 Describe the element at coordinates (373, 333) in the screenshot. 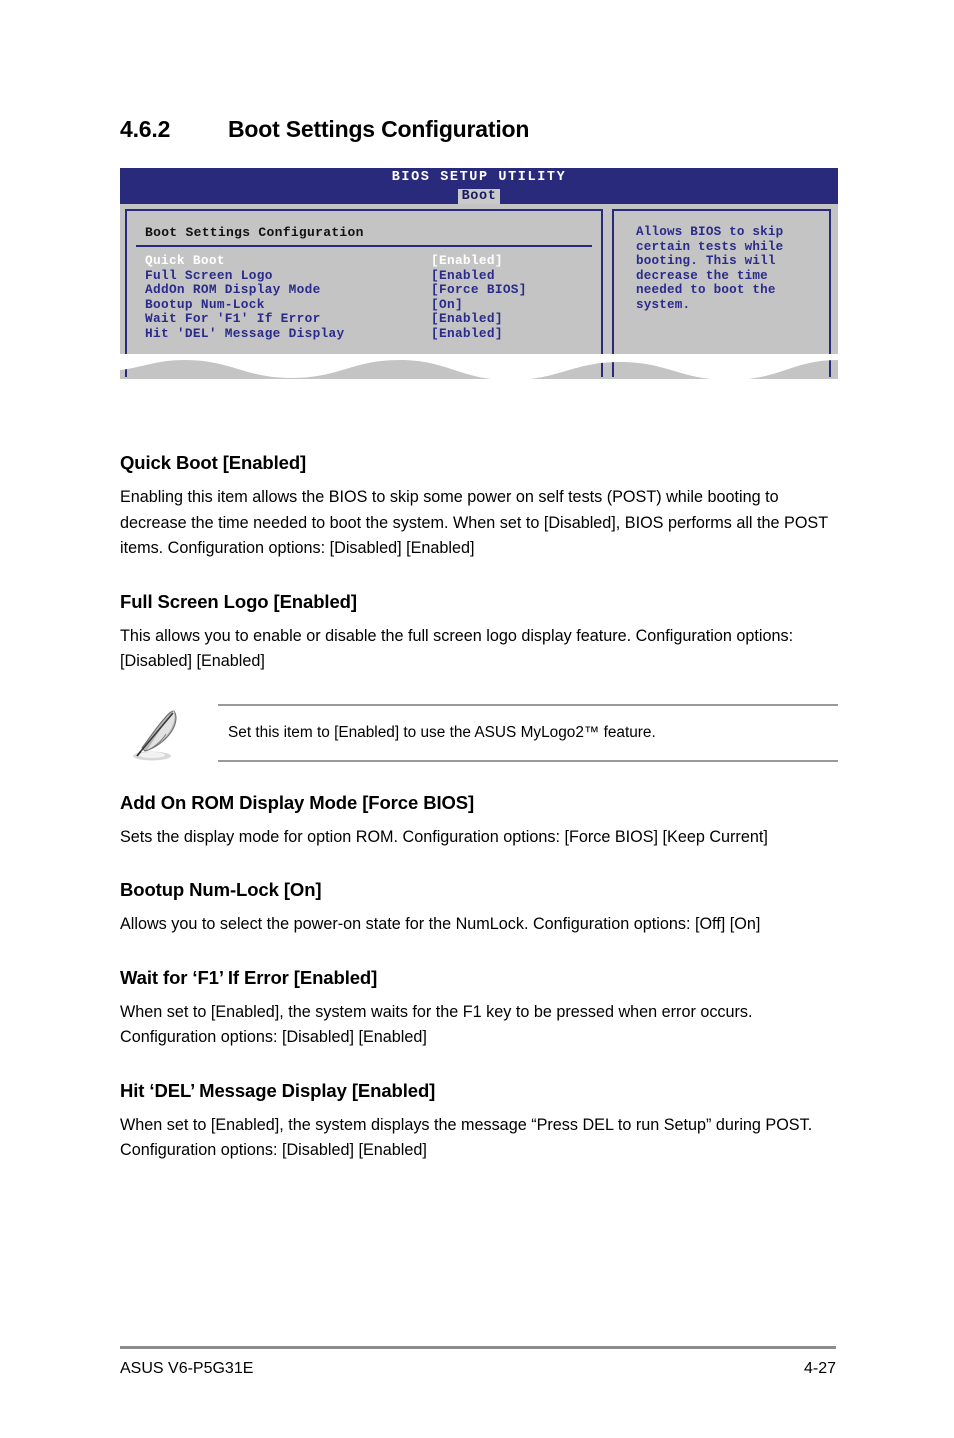

I see `bios-row-hit-del-message-display: Hit 'DEL' Message Display [Enabled]` at that location.